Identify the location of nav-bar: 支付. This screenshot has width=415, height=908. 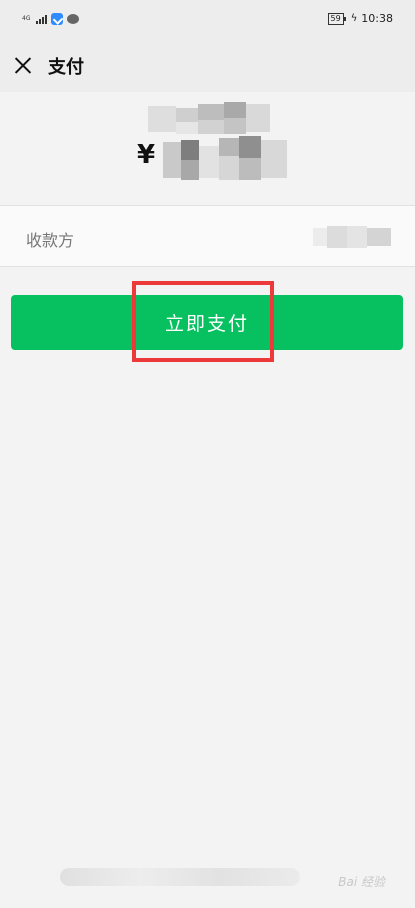
(207, 66).